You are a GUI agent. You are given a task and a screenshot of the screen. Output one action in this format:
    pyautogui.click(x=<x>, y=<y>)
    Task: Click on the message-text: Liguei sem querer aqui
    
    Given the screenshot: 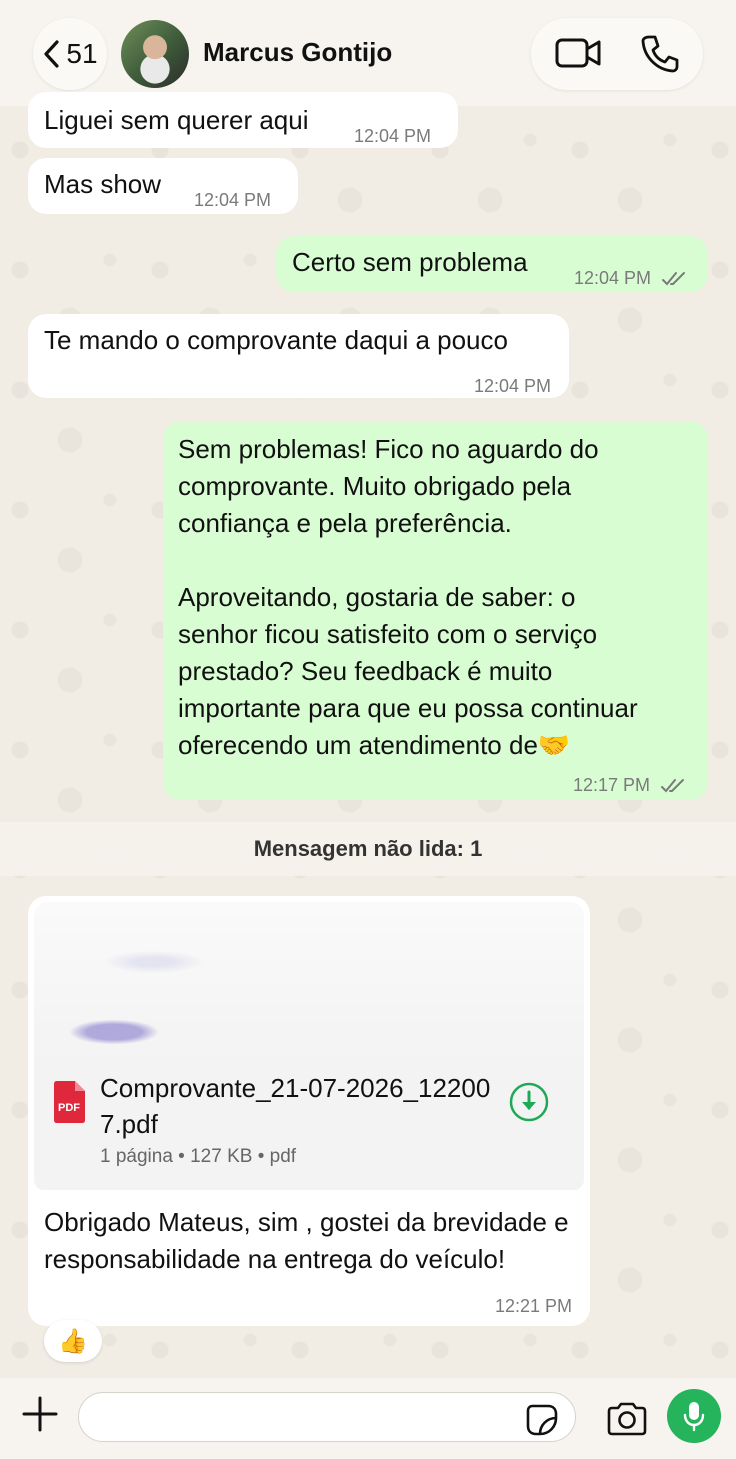 What is the action you would take?
    pyautogui.click(x=176, y=120)
    